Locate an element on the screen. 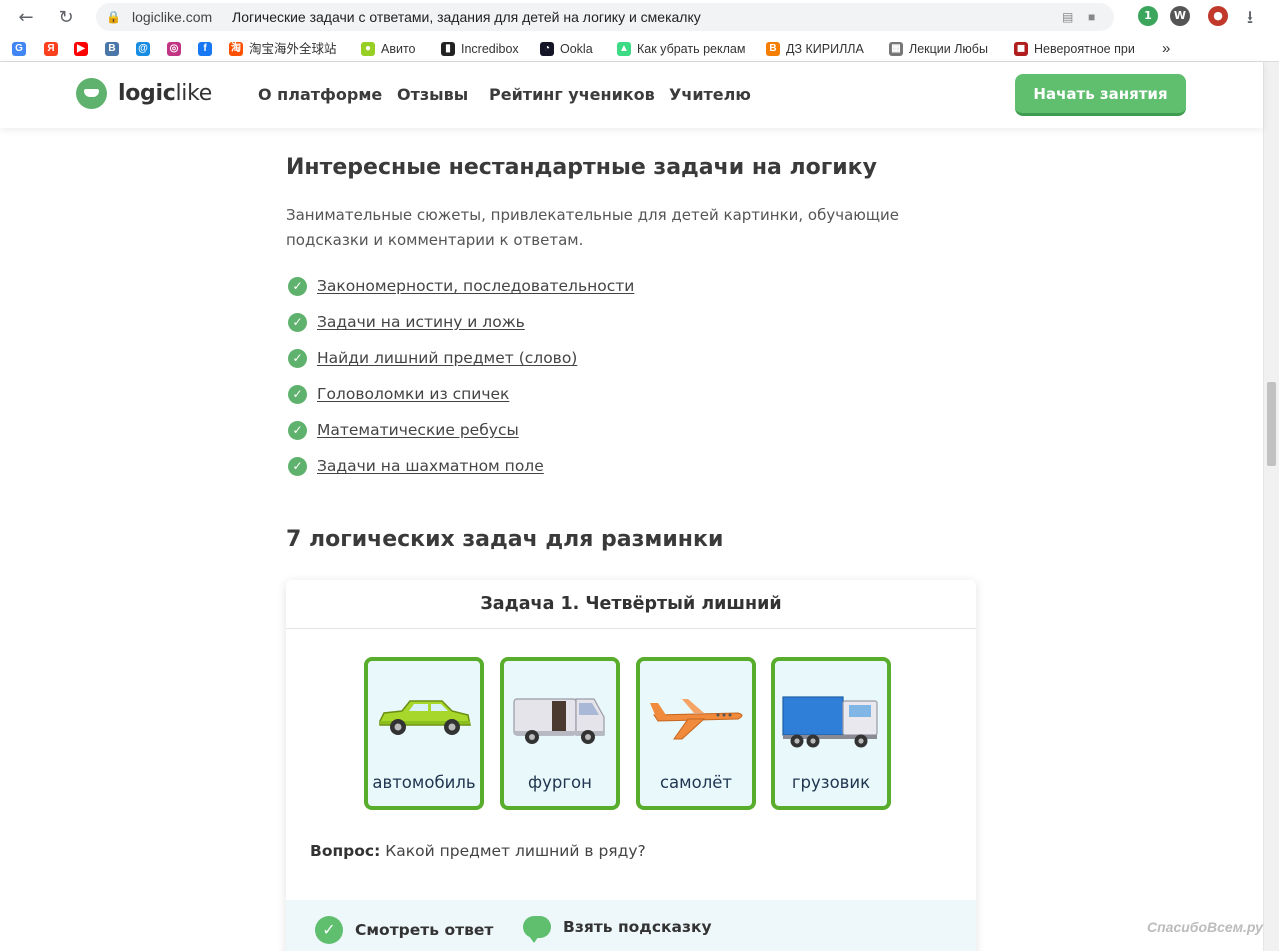 The height and width of the screenshot is (951, 1279). bookmark-youtube: ▶ is located at coordinates (84, 49).